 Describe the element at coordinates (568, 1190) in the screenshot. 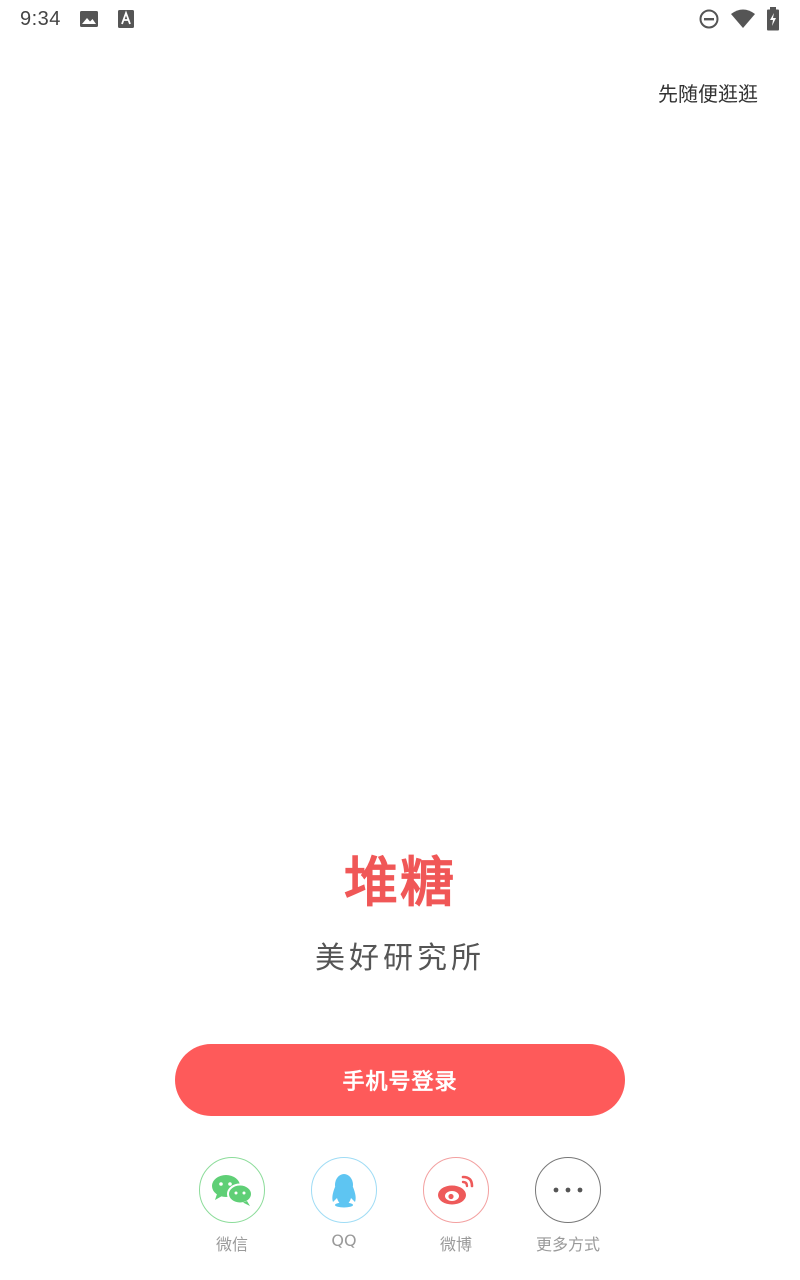

I see `more-dots-icon` at that location.